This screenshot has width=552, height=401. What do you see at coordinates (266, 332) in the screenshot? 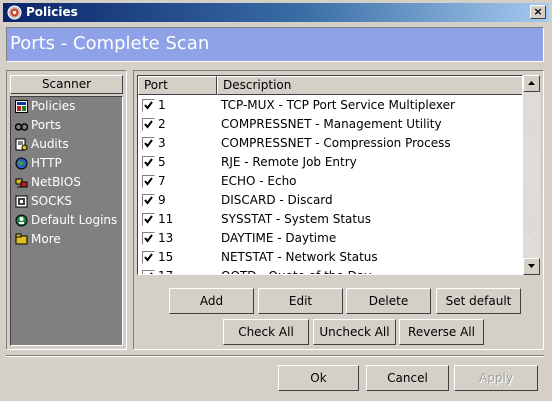
I see `check-all-button: Check All` at bounding box center [266, 332].